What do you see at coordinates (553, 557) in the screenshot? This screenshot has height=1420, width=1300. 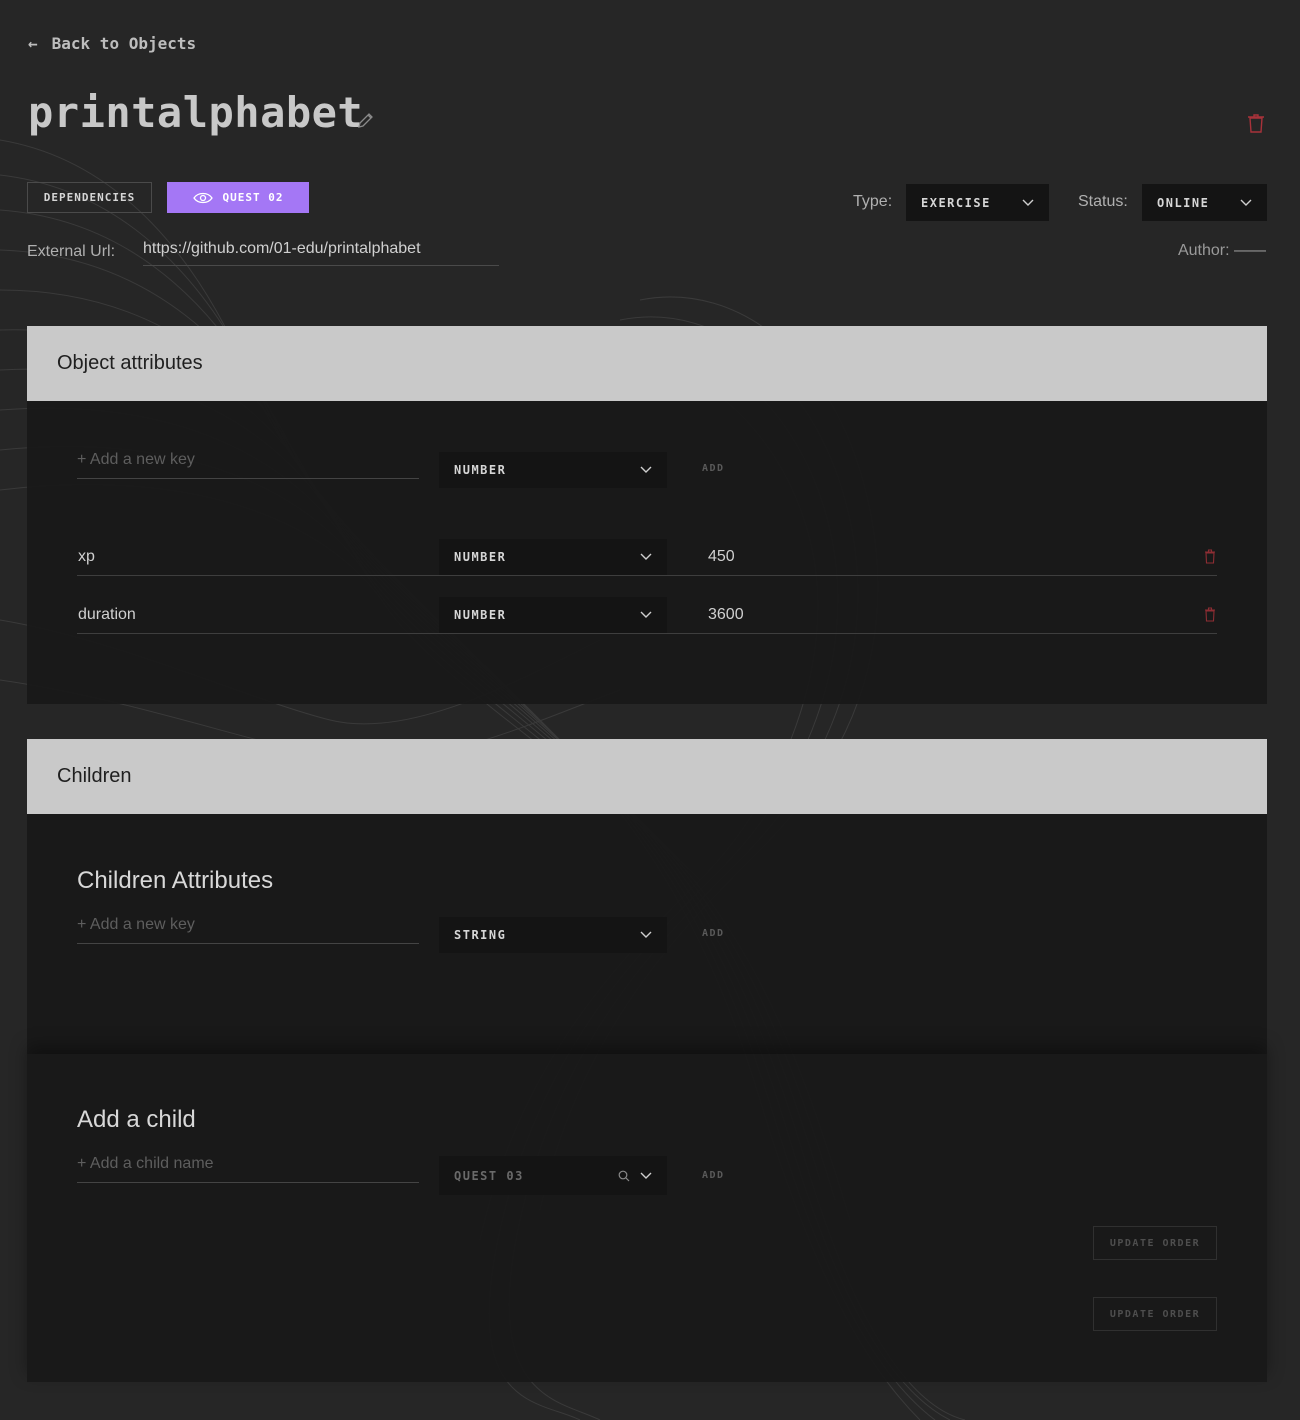 I see `attribute-type-select-xp: NUMBER` at bounding box center [553, 557].